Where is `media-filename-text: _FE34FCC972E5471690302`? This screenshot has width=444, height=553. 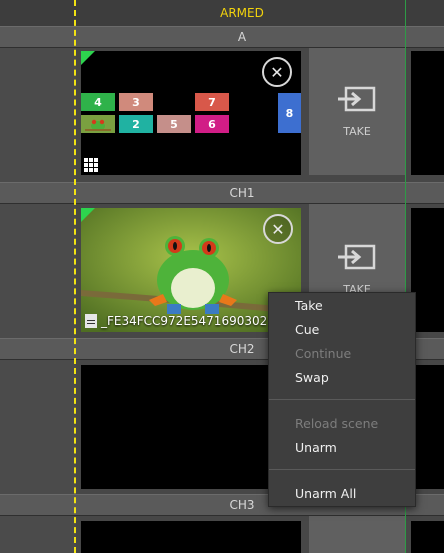
media-filename-text: _FE34FCC972E5471690302 is located at coordinates (184, 321).